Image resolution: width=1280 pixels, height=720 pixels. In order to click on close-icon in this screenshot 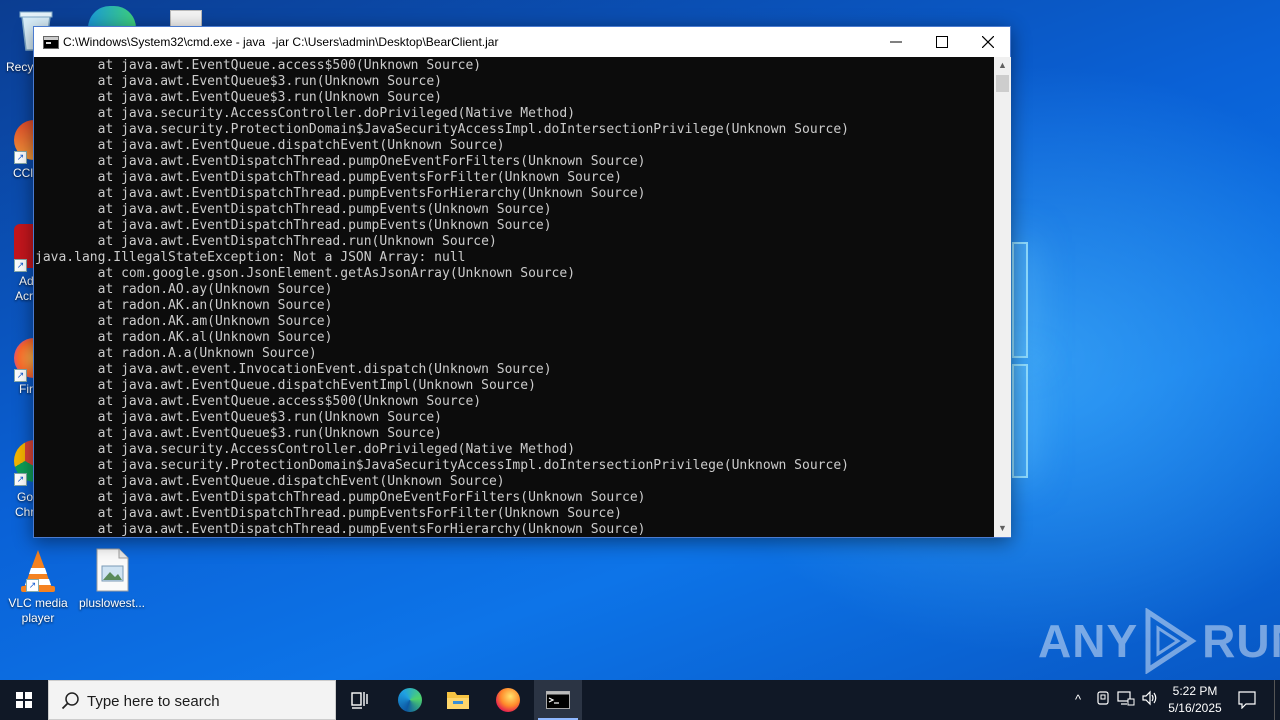, I will do `click(988, 42)`.